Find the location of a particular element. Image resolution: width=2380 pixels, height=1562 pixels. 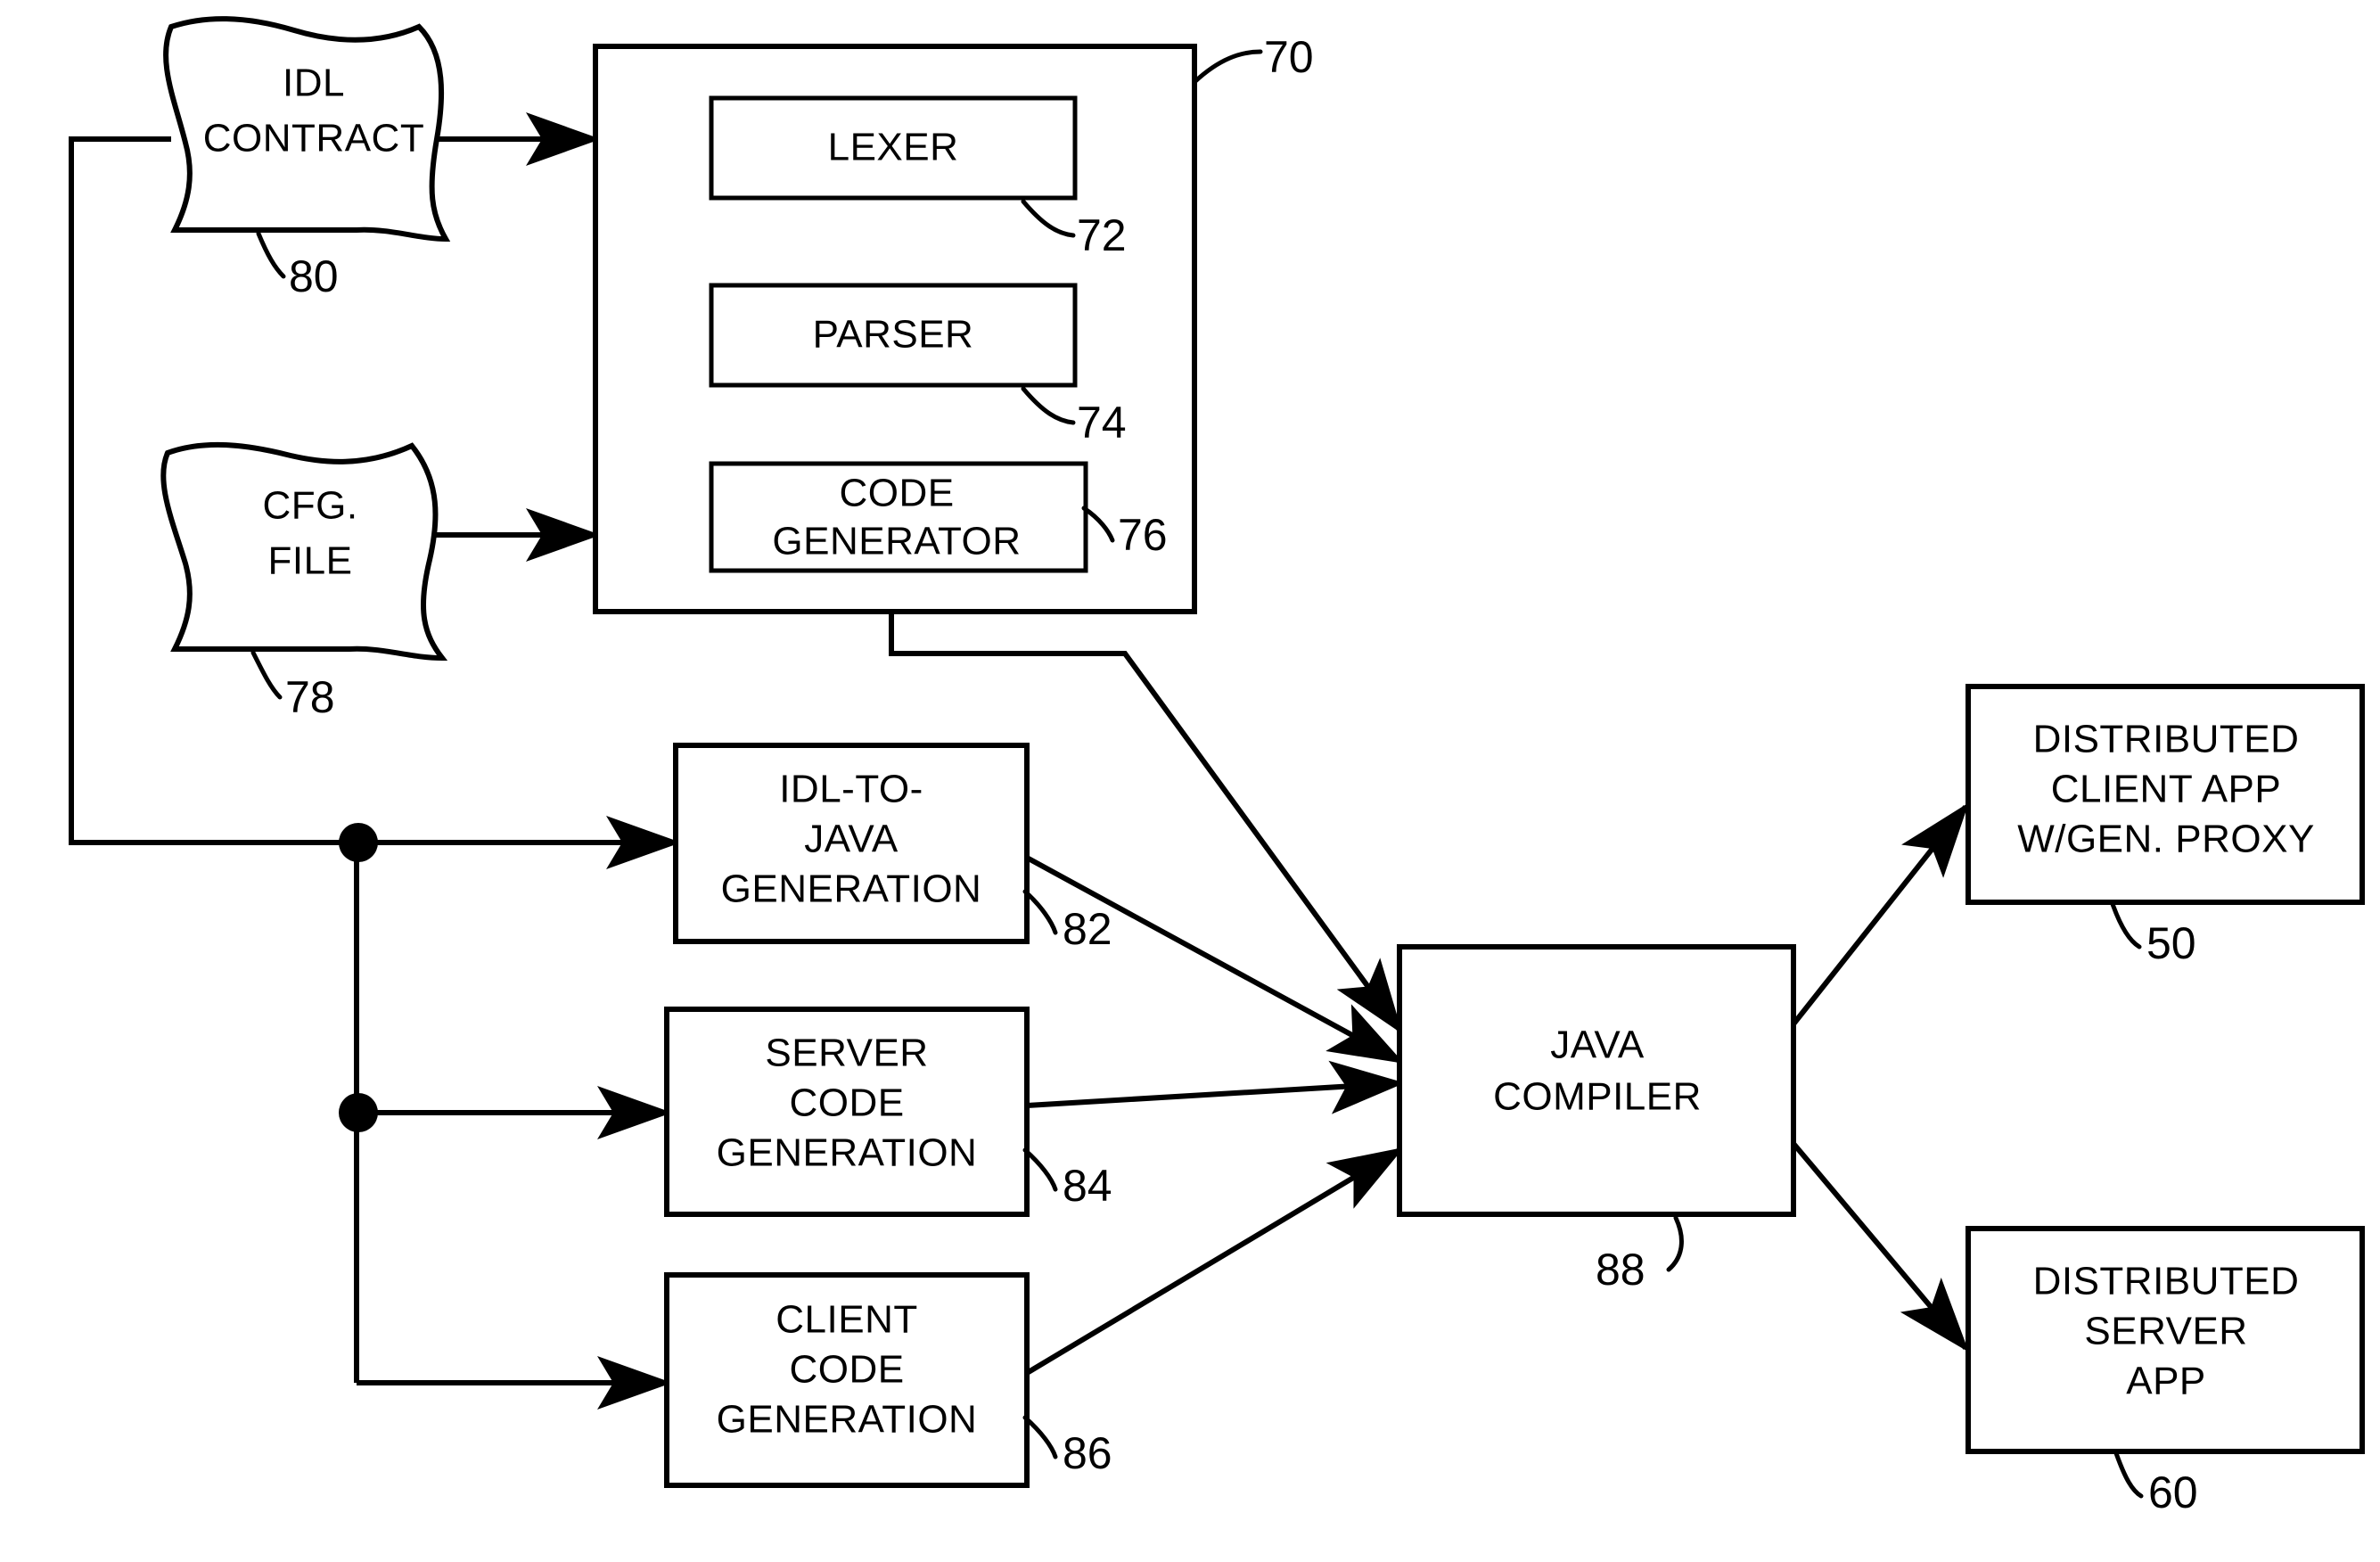

client-code-generation-leader is located at coordinates (1040, 1437).